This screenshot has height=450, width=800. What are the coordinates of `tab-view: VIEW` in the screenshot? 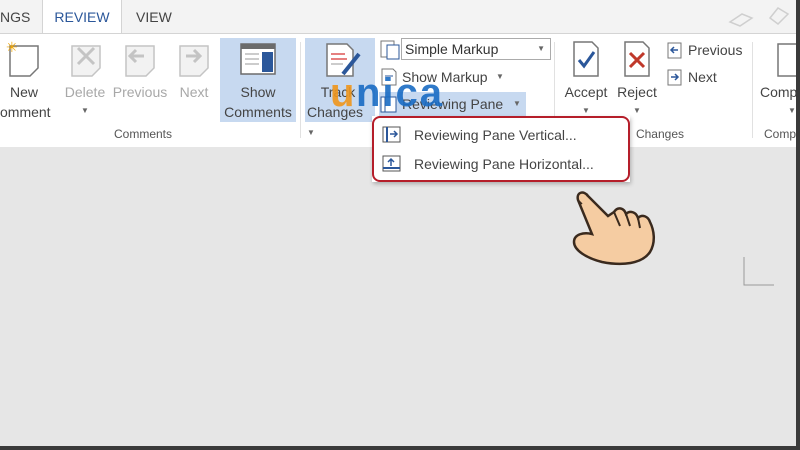 It's located at (156, 17).